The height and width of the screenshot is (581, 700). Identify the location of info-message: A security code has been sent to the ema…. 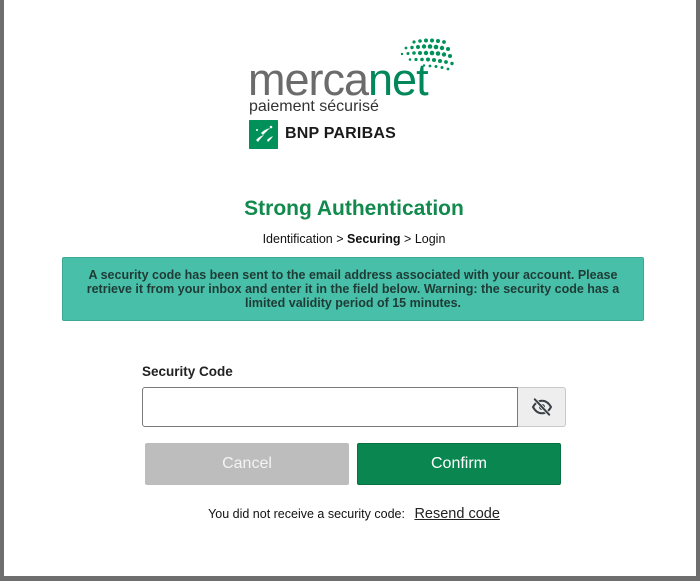
(353, 289).